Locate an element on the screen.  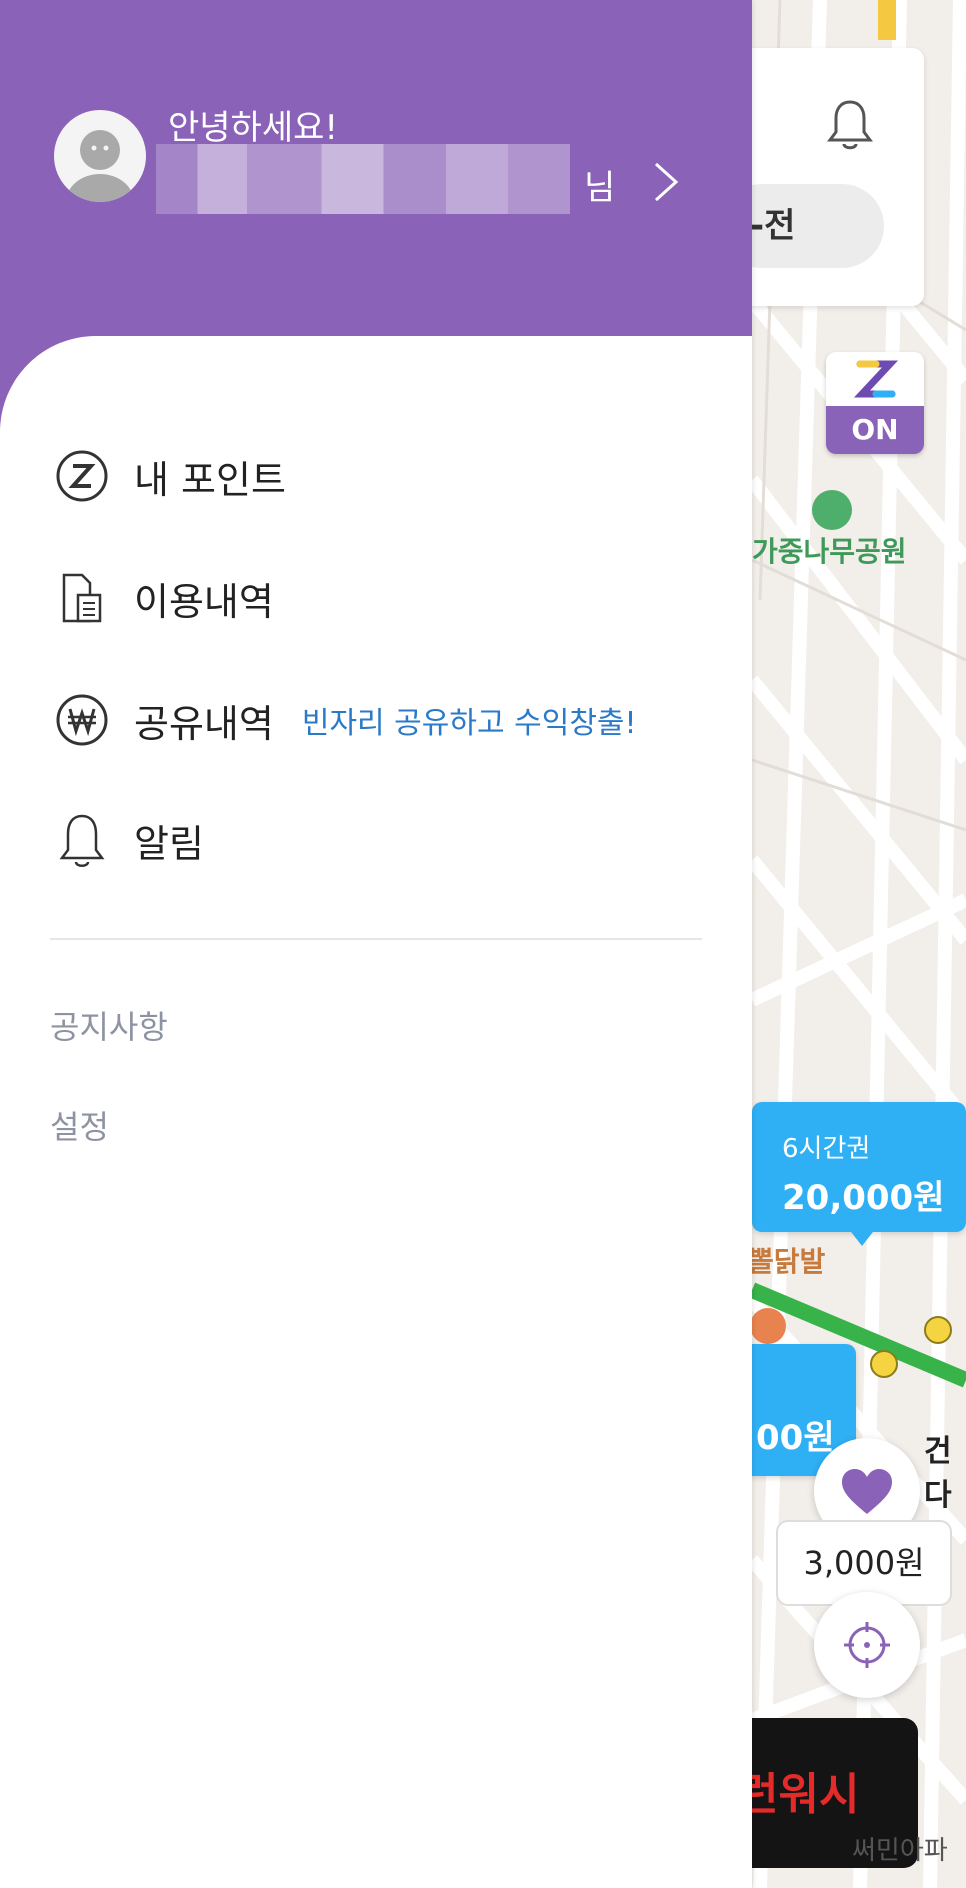
menu-label: 내 포인트 is located at coordinates (210, 479).